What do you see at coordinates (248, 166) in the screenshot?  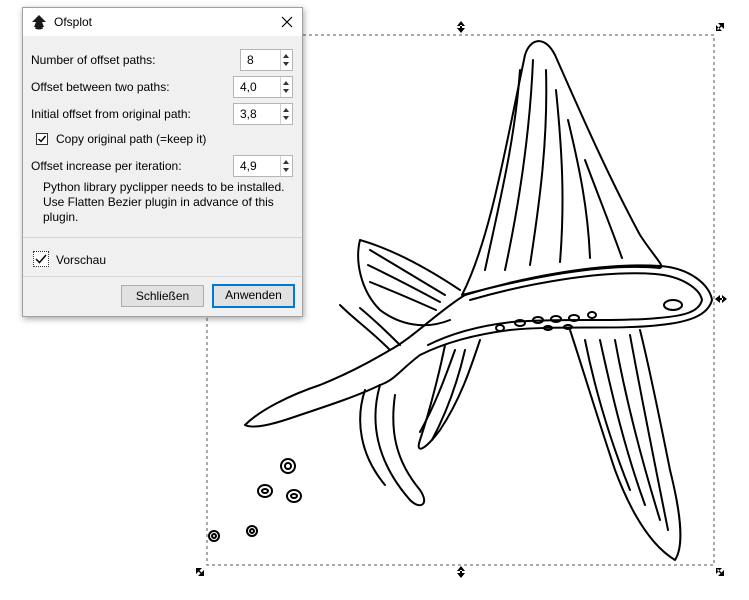 I see `offset-increase-value: 4,9` at bounding box center [248, 166].